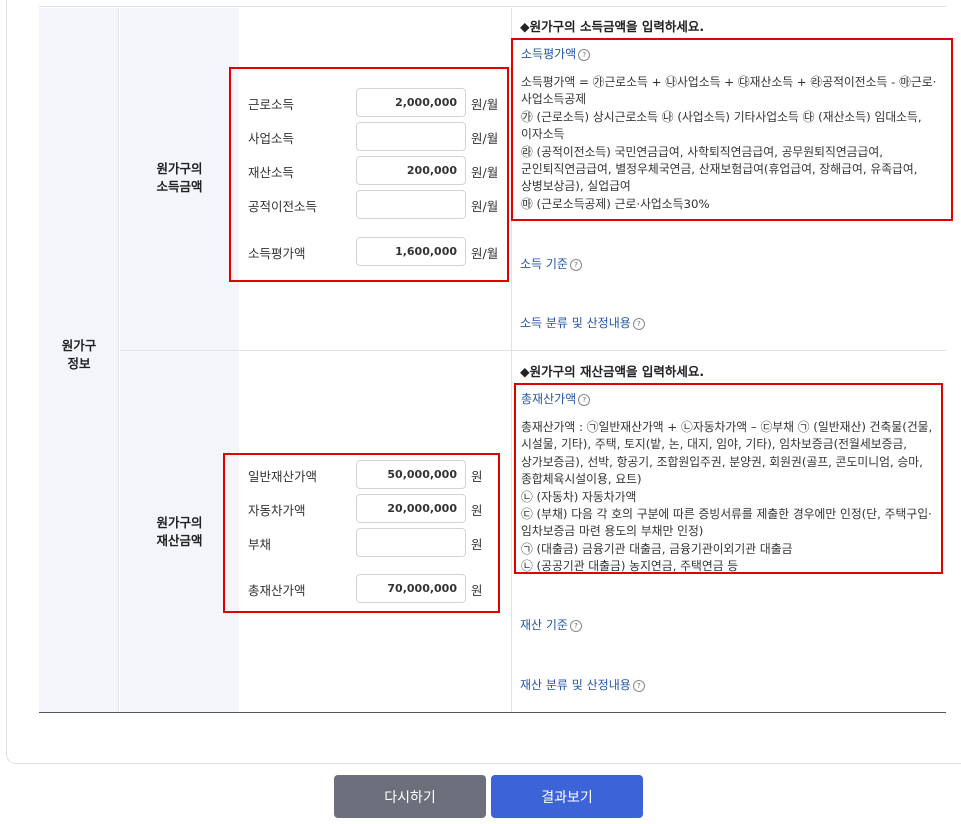 The image size is (961, 824). Describe the element at coordinates (579, 496) in the screenshot. I see `desc-line: ㉡ (자동차) 자동차가액` at that location.